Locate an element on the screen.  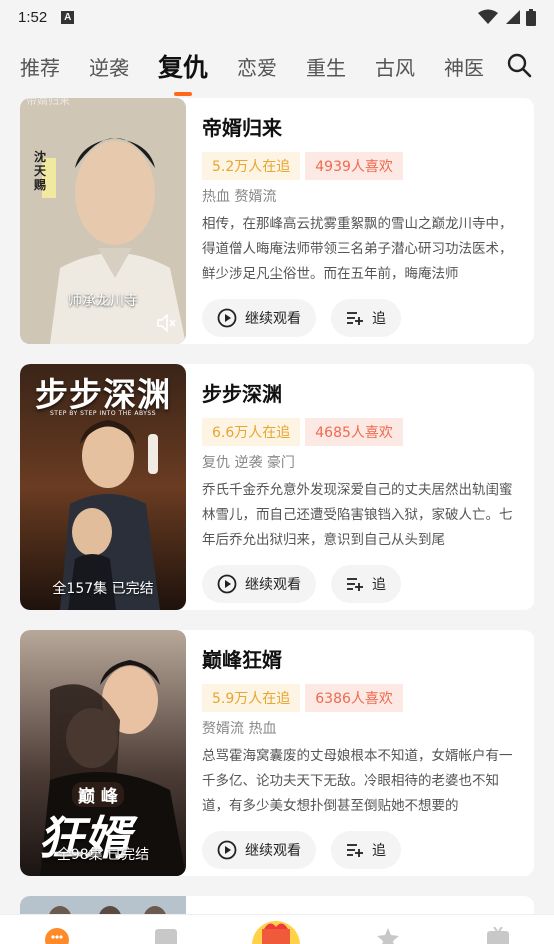
tab-counterattack: 逆袭 is located at coordinates (109, 66).